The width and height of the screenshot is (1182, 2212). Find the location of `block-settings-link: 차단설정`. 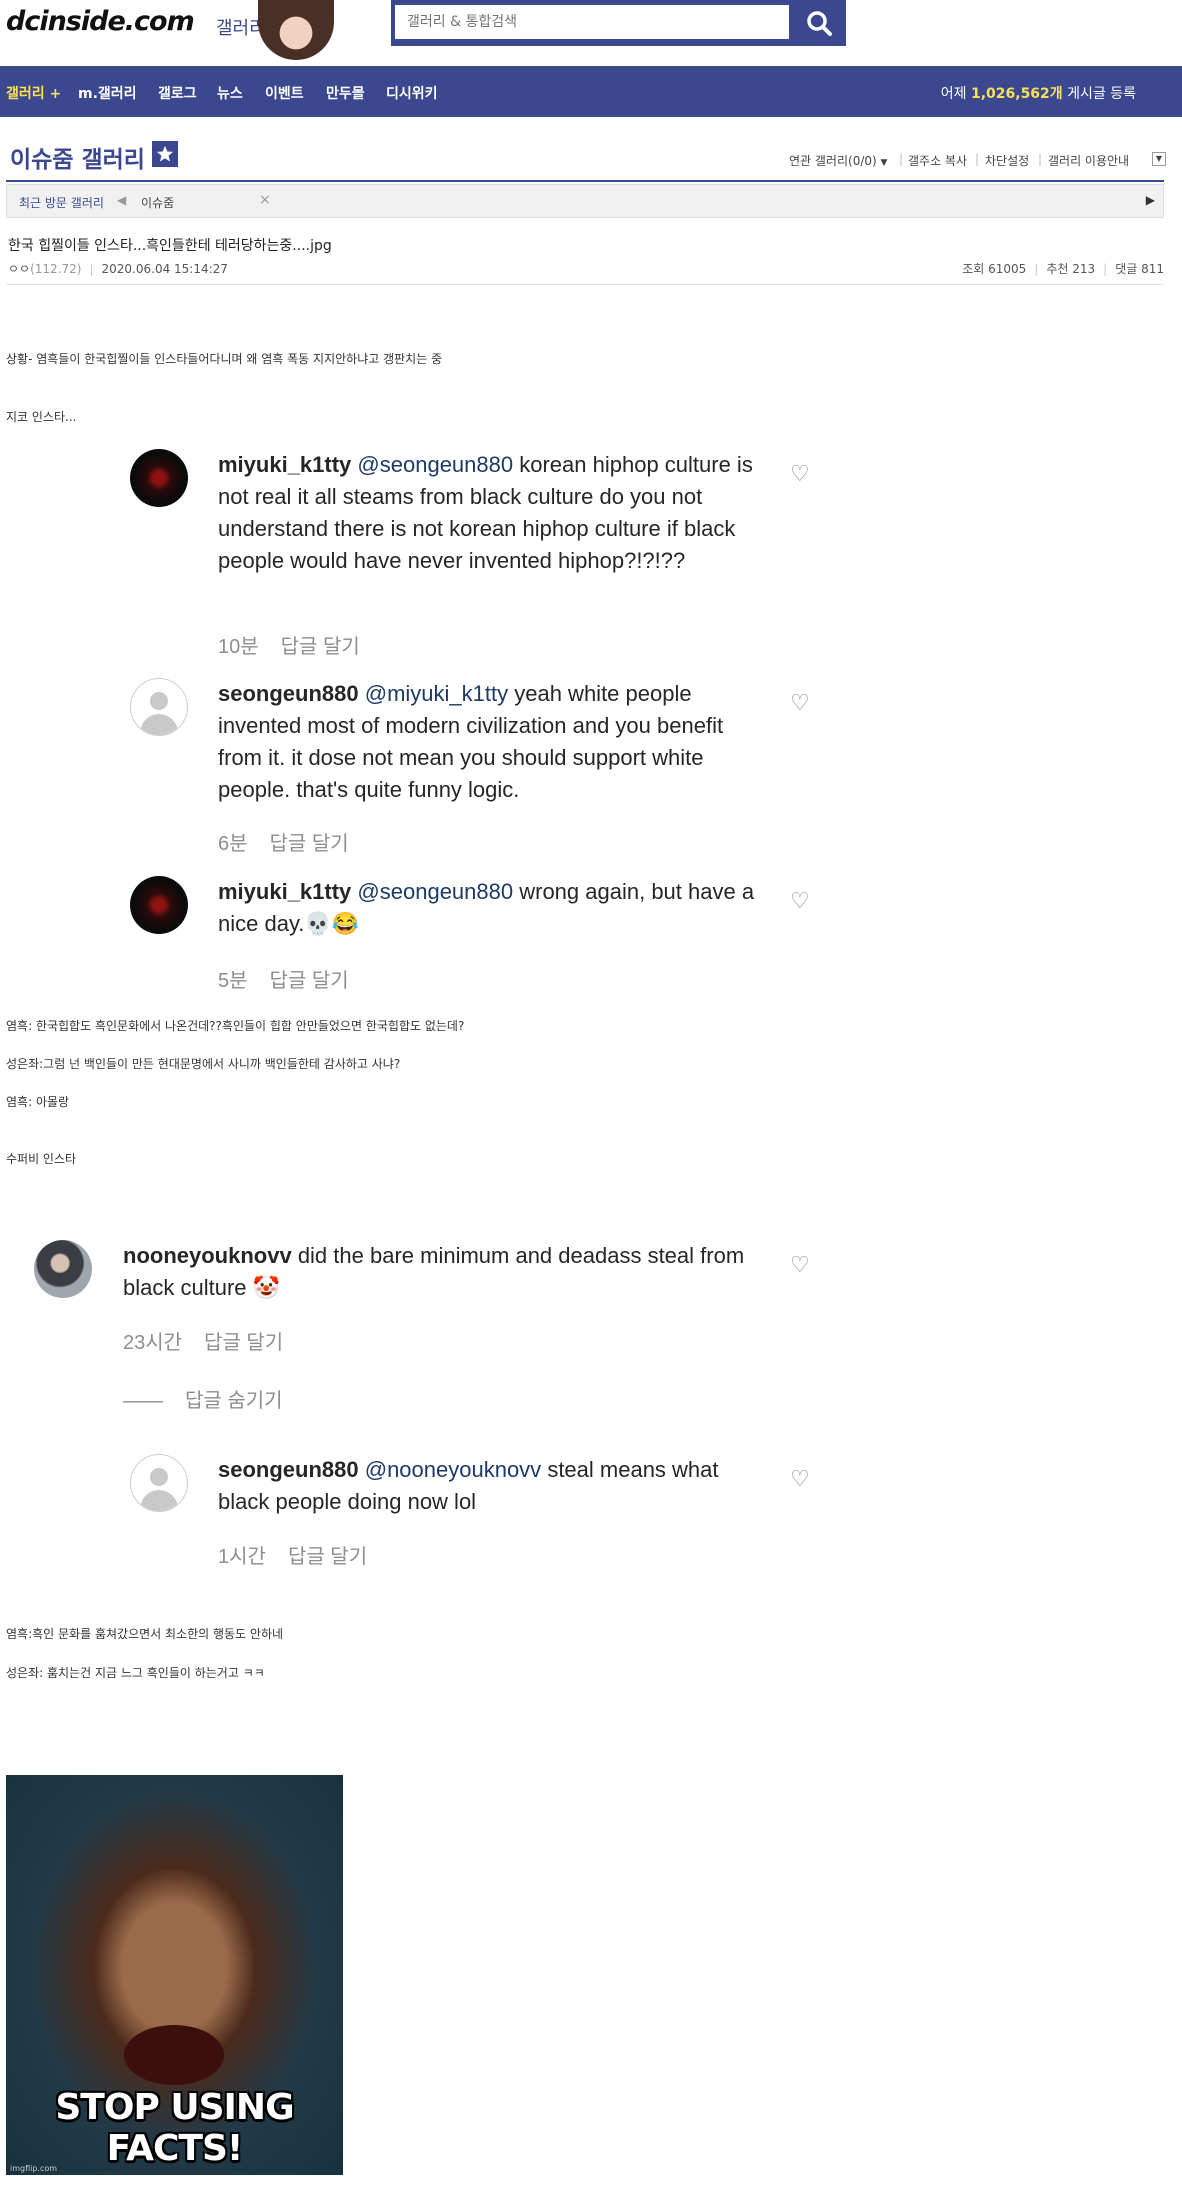

block-settings-link: 차단설정 is located at coordinates (1007, 160).